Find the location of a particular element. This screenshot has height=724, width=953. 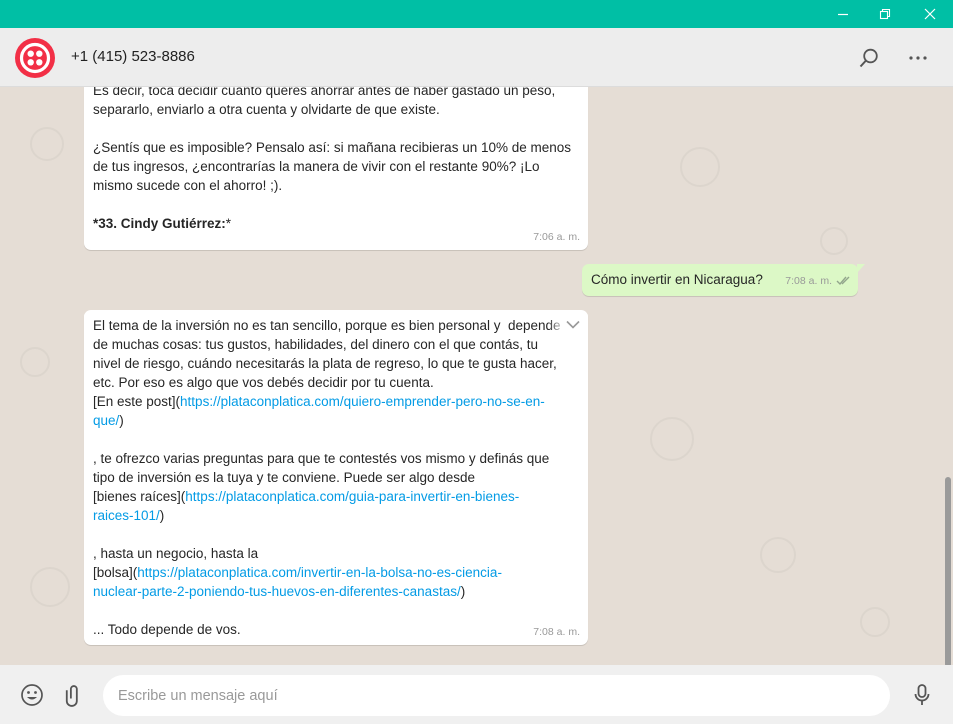

twilio-logo-icon is located at coordinates (35, 58).